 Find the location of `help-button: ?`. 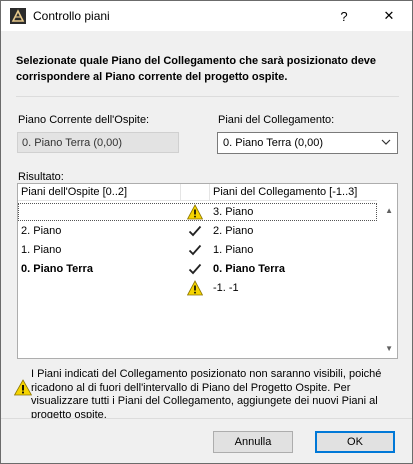

help-button: ? is located at coordinates (344, 16).